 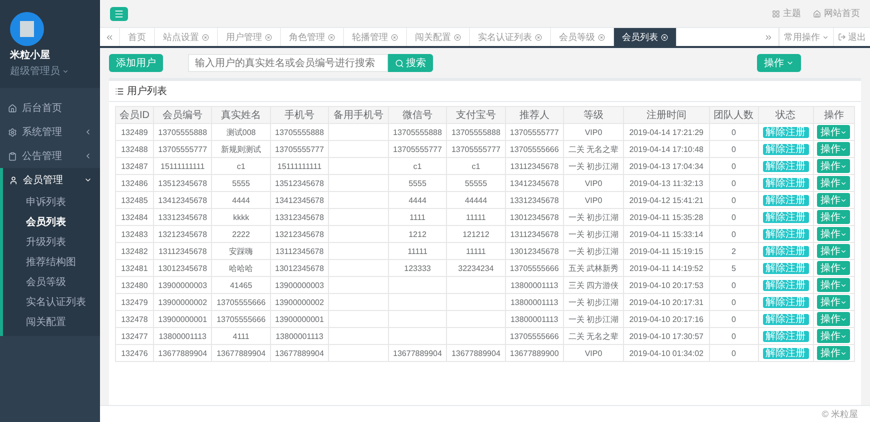 What do you see at coordinates (50, 71) in the screenshot?
I see `user-role: 超级管理员` at bounding box center [50, 71].